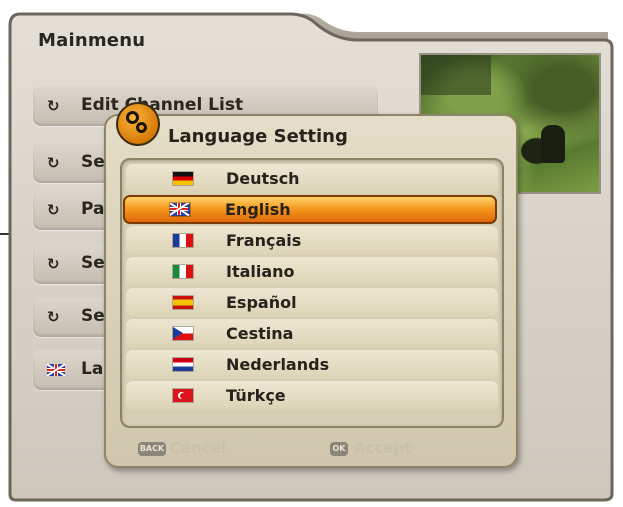 This screenshot has width=623, height=507. What do you see at coordinates (263, 178) in the screenshot?
I see `language-label: Deutsch` at bounding box center [263, 178].